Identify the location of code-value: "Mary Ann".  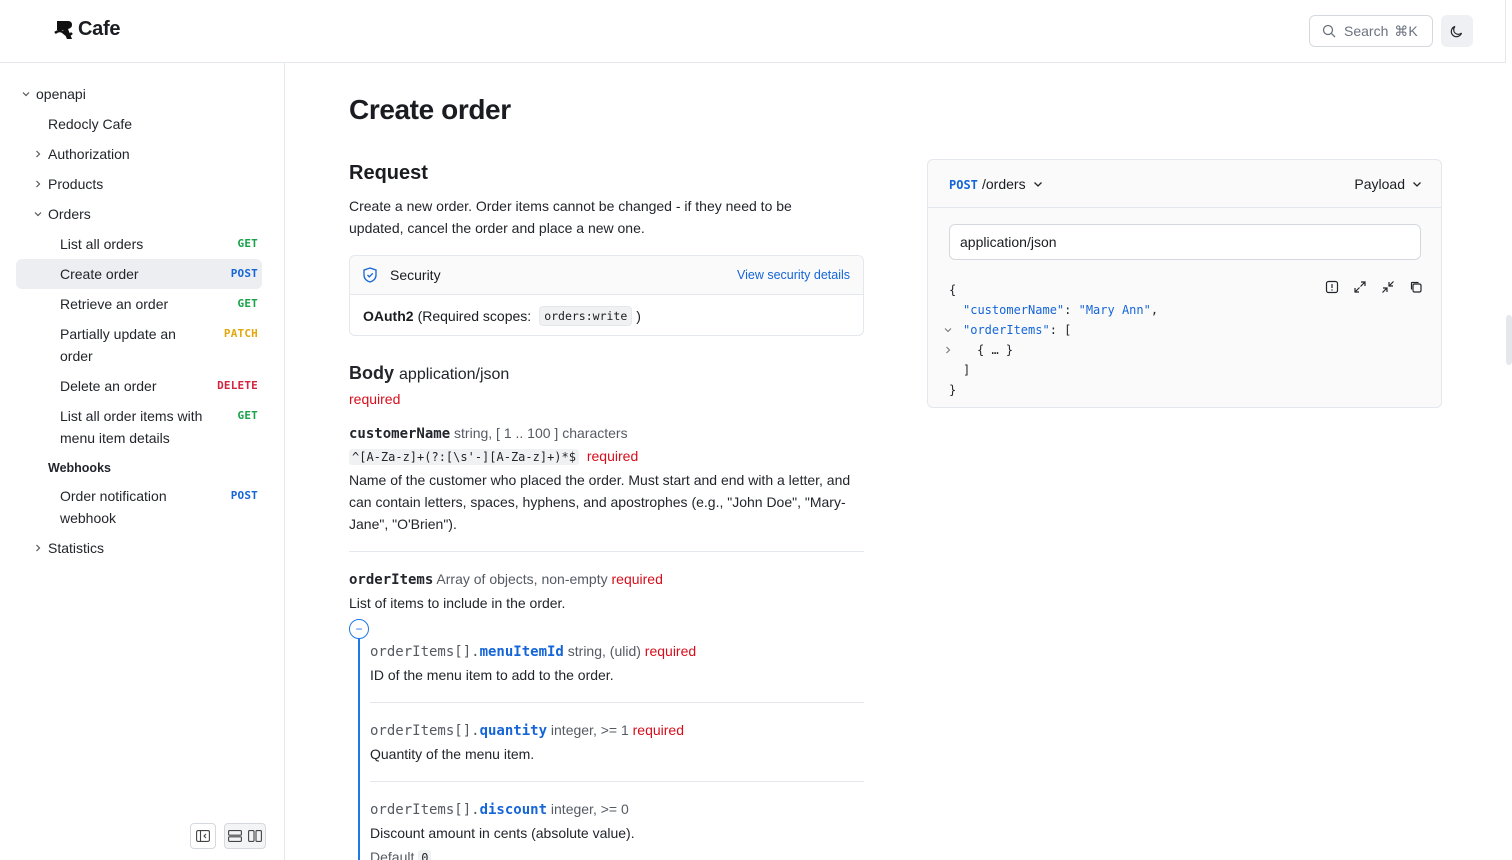
(1114, 310).